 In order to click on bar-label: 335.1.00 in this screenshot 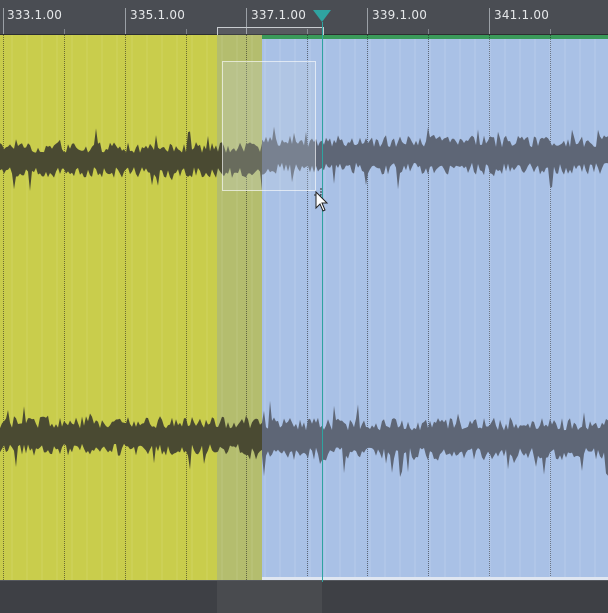, I will do `click(158, 15)`.